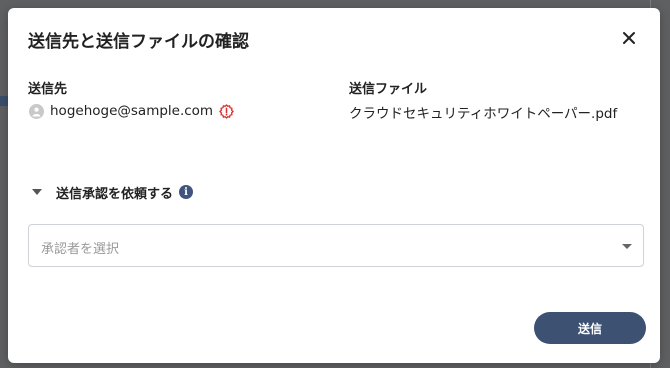  I want to click on approver-select-placeholder: 承認者を選択, so click(80, 249).